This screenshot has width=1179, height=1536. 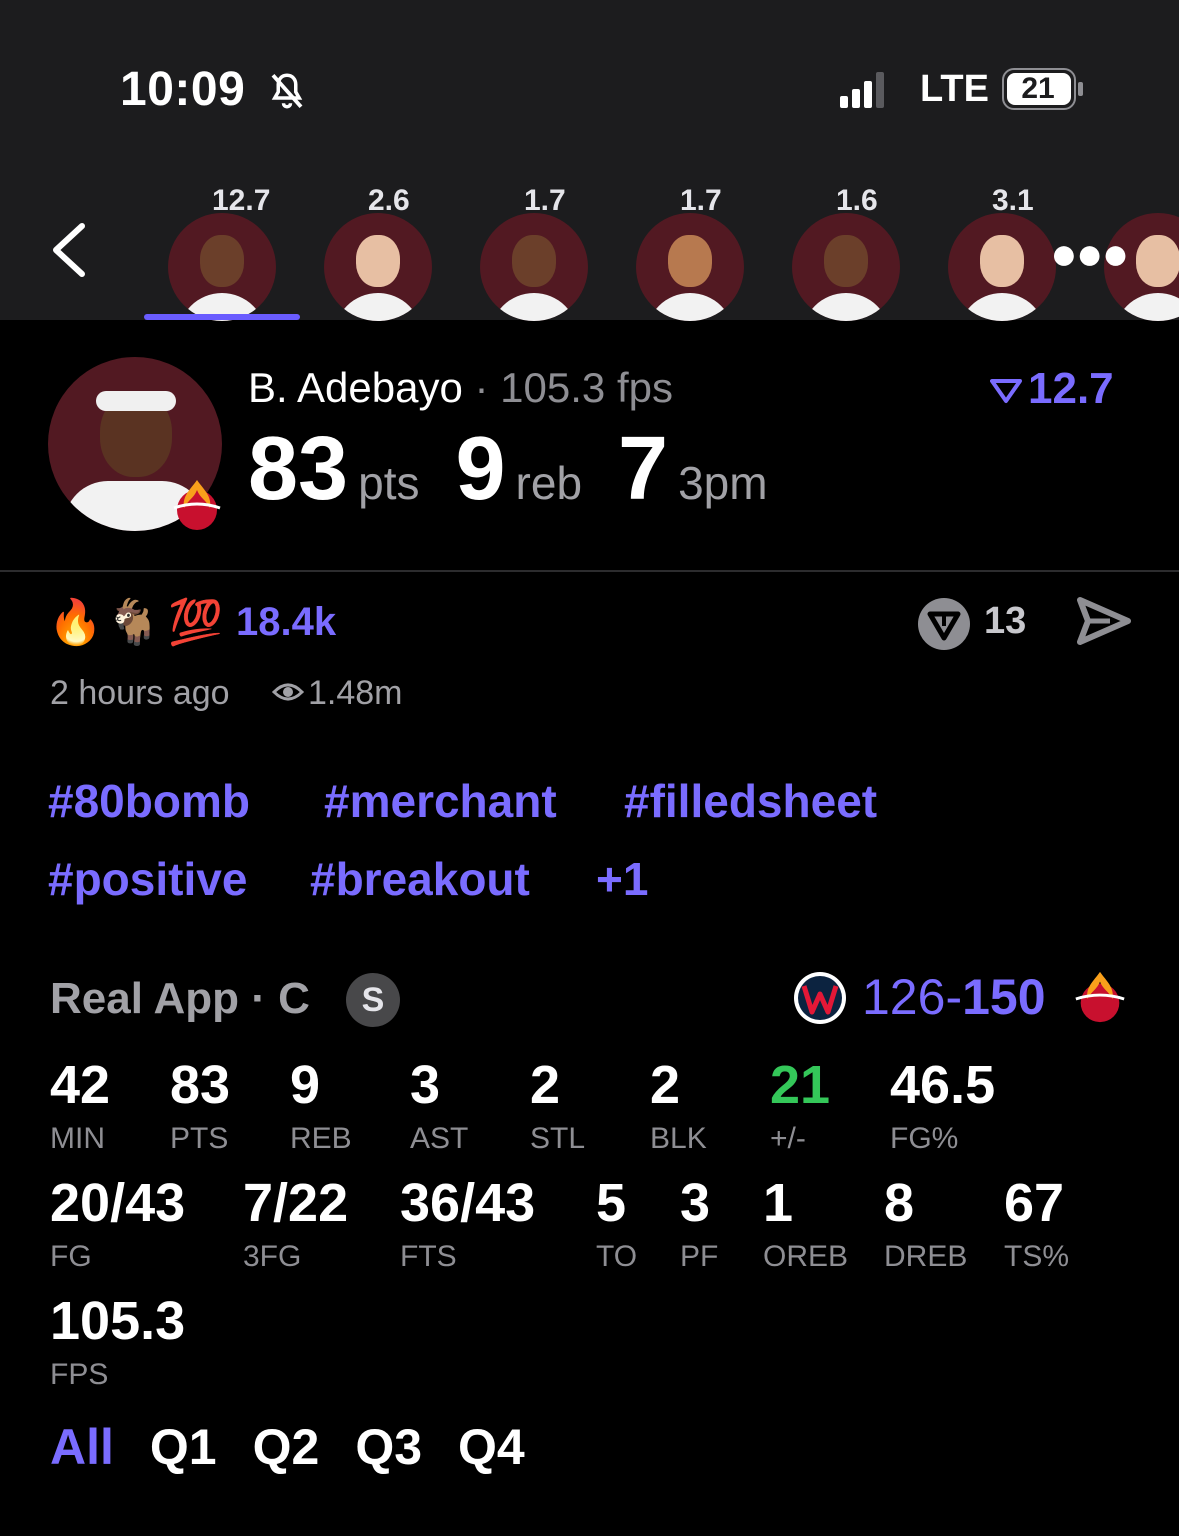 I want to click on fire-emoji: 🔥, so click(x=75, y=622).